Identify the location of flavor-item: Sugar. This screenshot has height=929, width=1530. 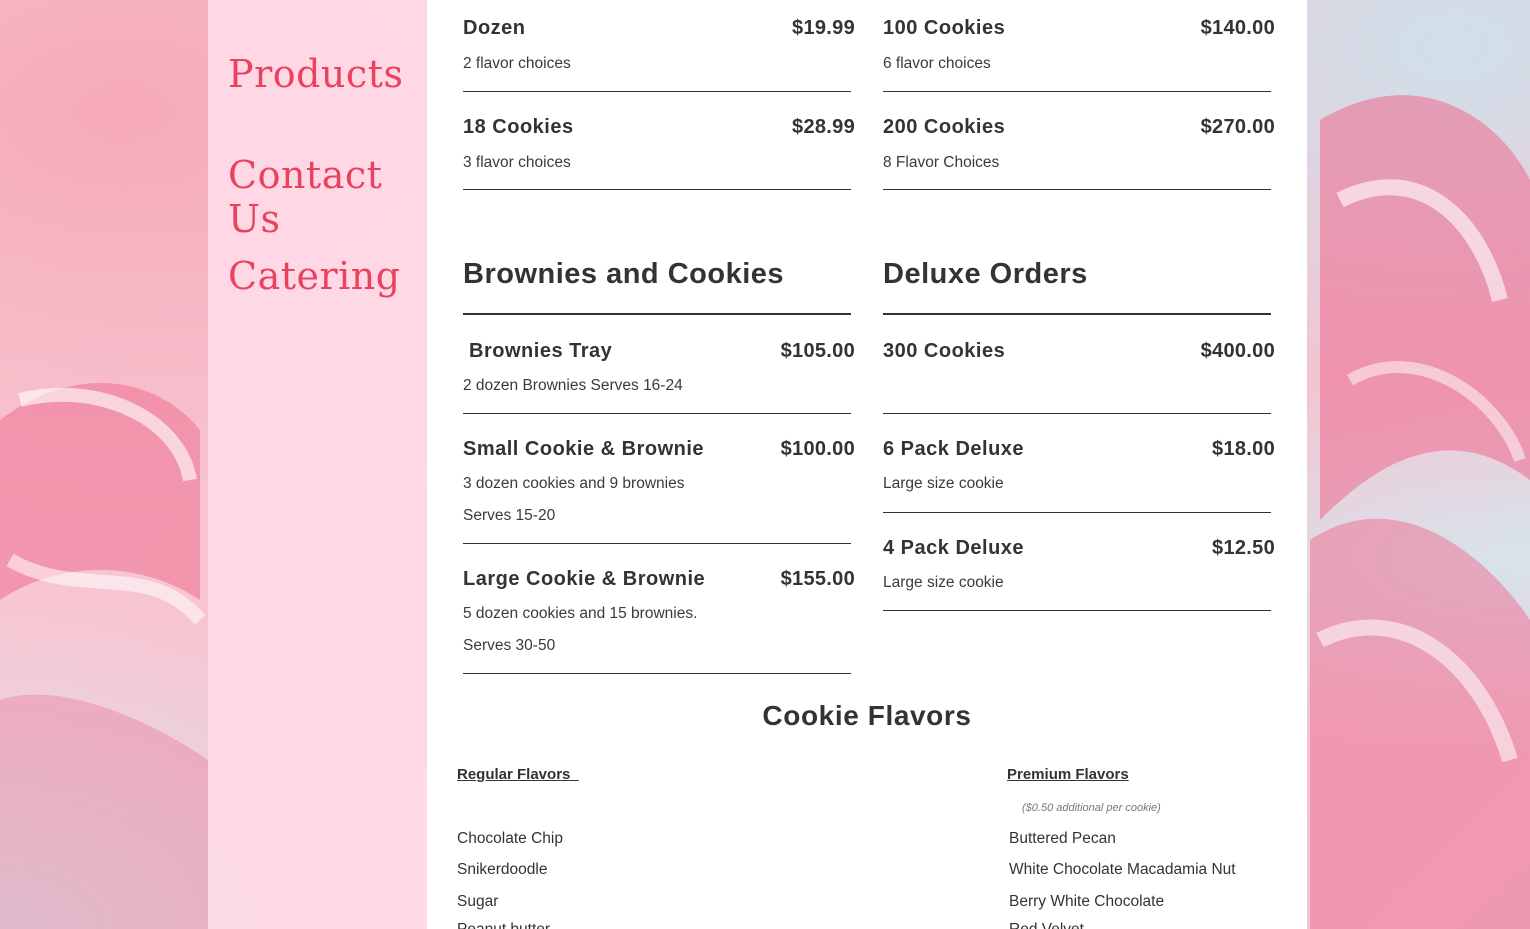
(478, 901).